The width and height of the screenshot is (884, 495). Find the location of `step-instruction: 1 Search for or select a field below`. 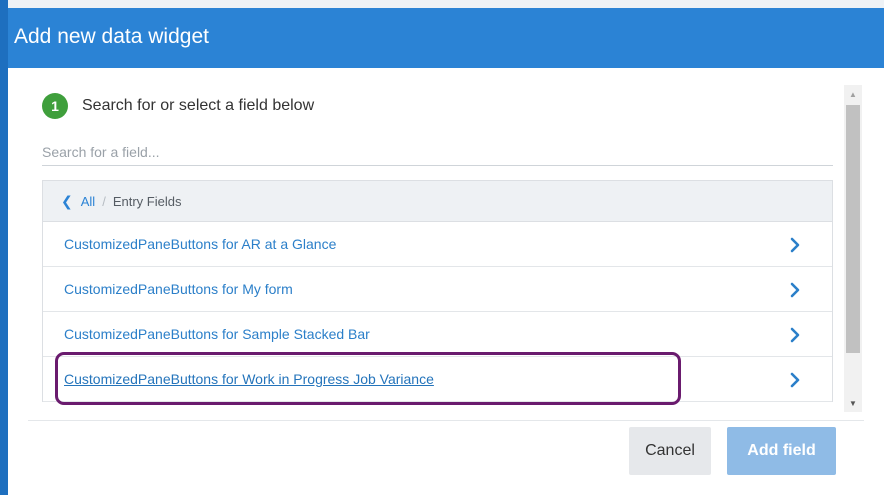

step-instruction: 1 Search for or select a field below is located at coordinates (178, 106).